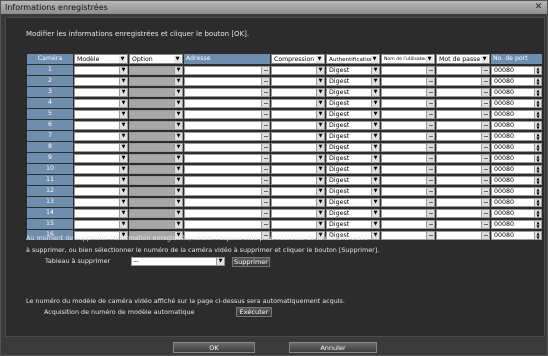  What do you see at coordinates (254, 312) in the screenshot?
I see `execute-button: Exécuter` at bounding box center [254, 312].